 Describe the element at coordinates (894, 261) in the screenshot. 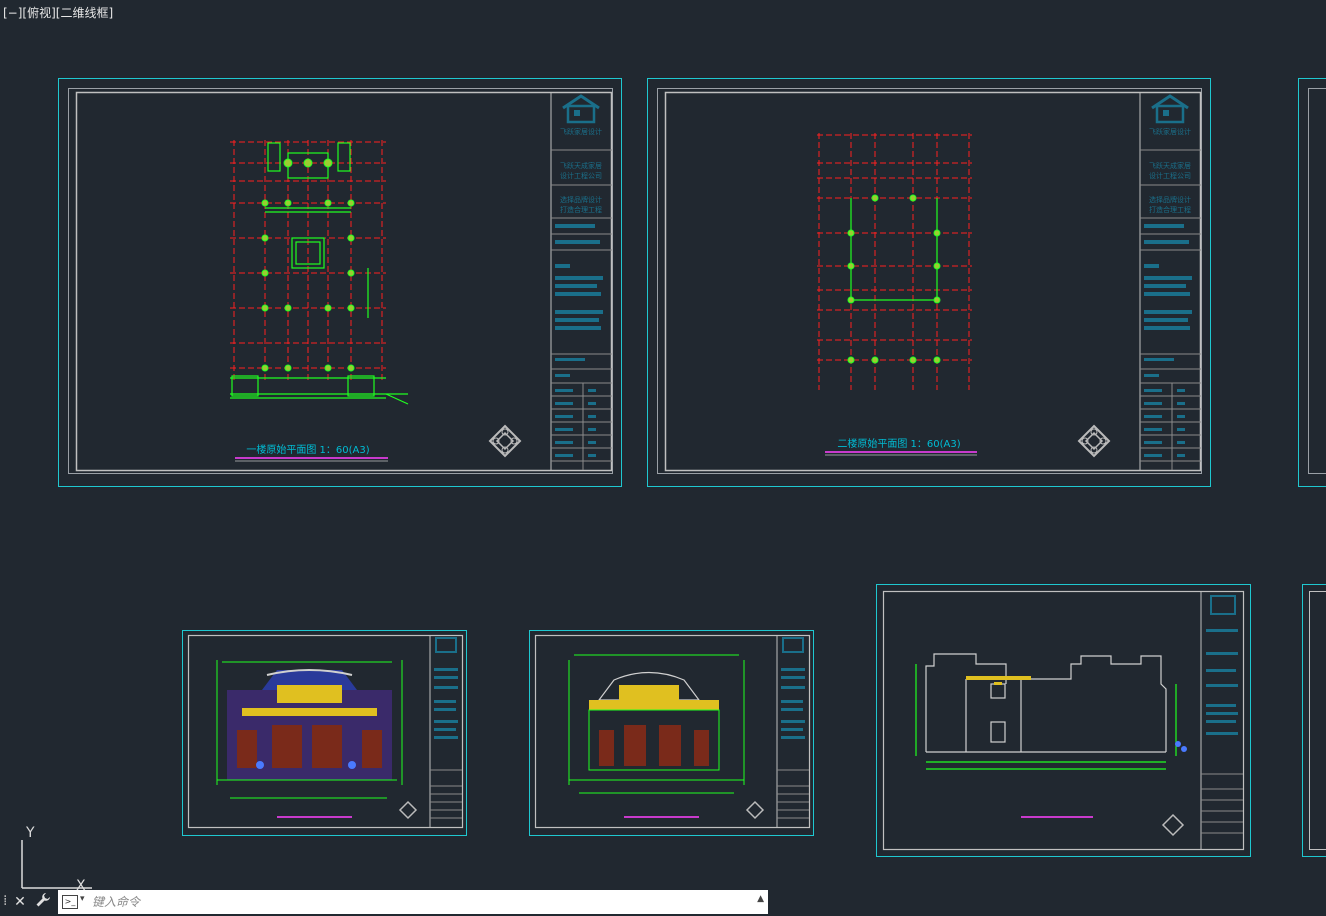

I see `second-floor-plan-drawing` at that location.